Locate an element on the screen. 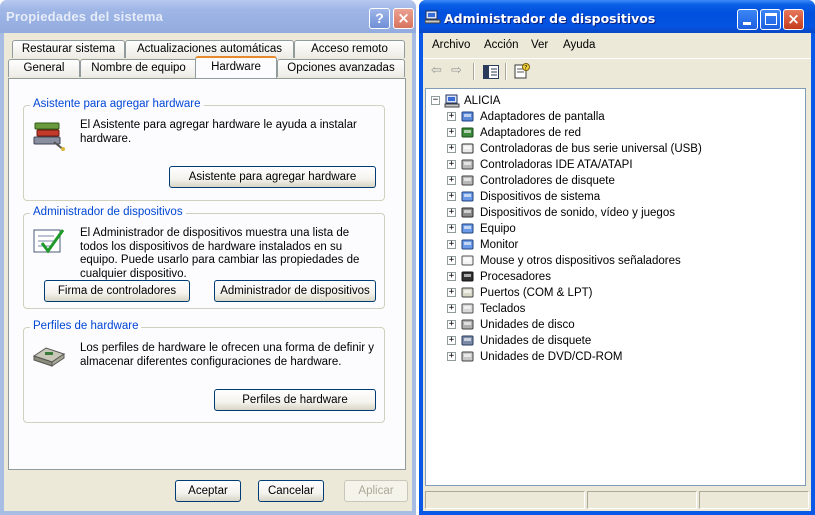 The height and width of the screenshot is (515, 815). device-manager-titlebar: Administrador de dispositivos × is located at coordinates (617, 16).